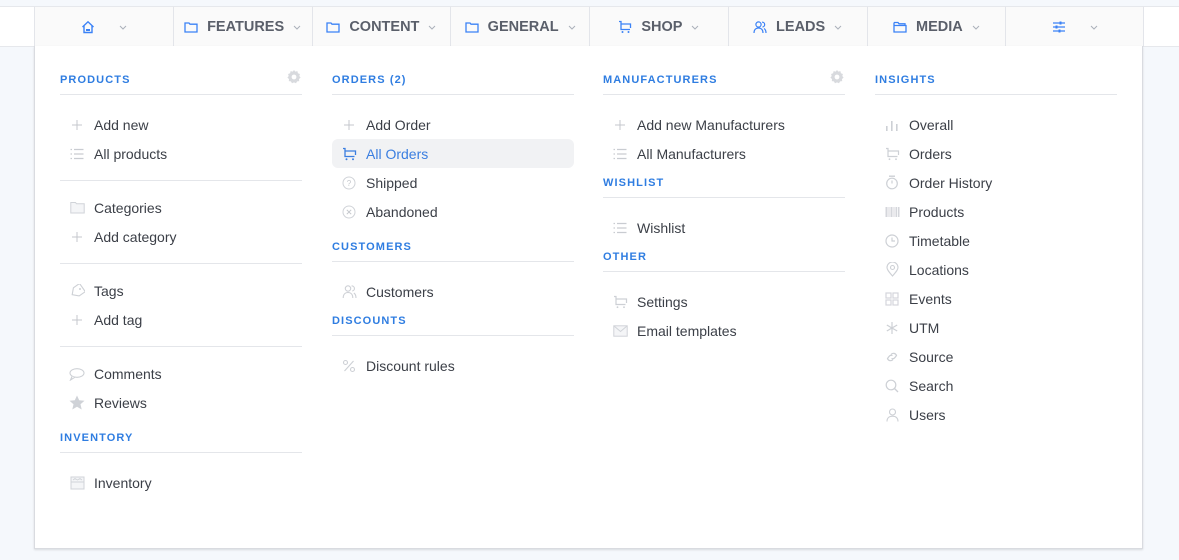 The height and width of the screenshot is (560, 1179). What do you see at coordinates (181, 402) in the screenshot?
I see `menu-item-reviews: Reviews` at bounding box center [181, 402].